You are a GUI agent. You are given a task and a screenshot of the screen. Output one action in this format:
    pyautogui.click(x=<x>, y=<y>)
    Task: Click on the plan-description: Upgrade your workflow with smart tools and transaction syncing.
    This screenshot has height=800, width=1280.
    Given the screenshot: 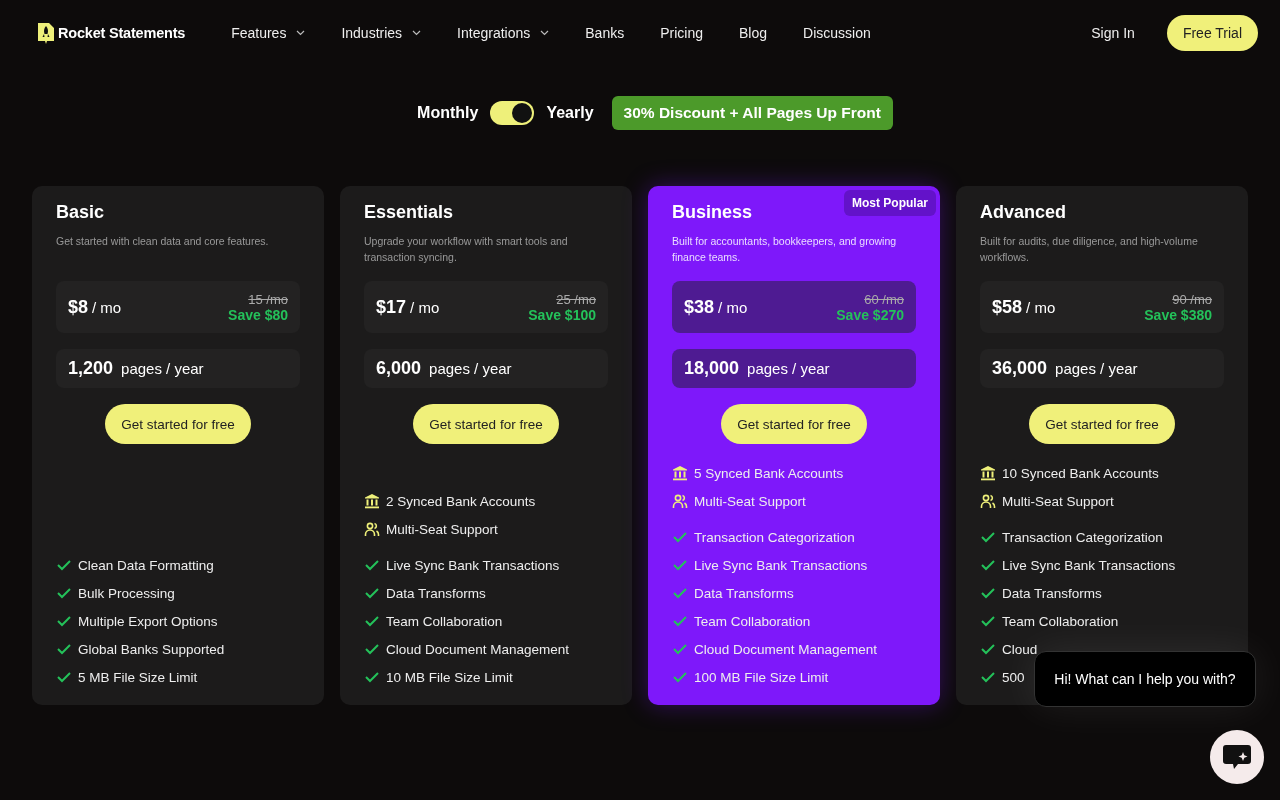 What is the action you would take?
    pyautogui.click(x=466, y=249)
    